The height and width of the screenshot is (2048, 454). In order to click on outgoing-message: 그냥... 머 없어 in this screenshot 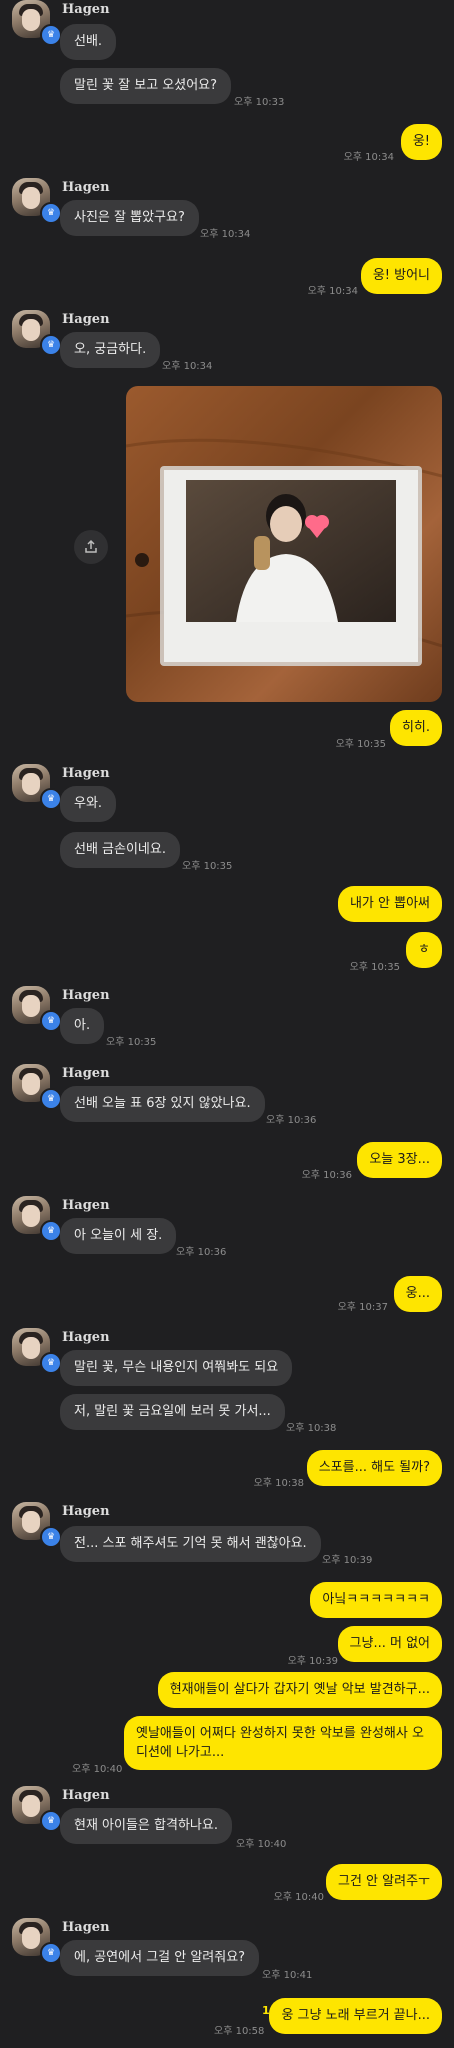, I will do `click(389, 1644)`.